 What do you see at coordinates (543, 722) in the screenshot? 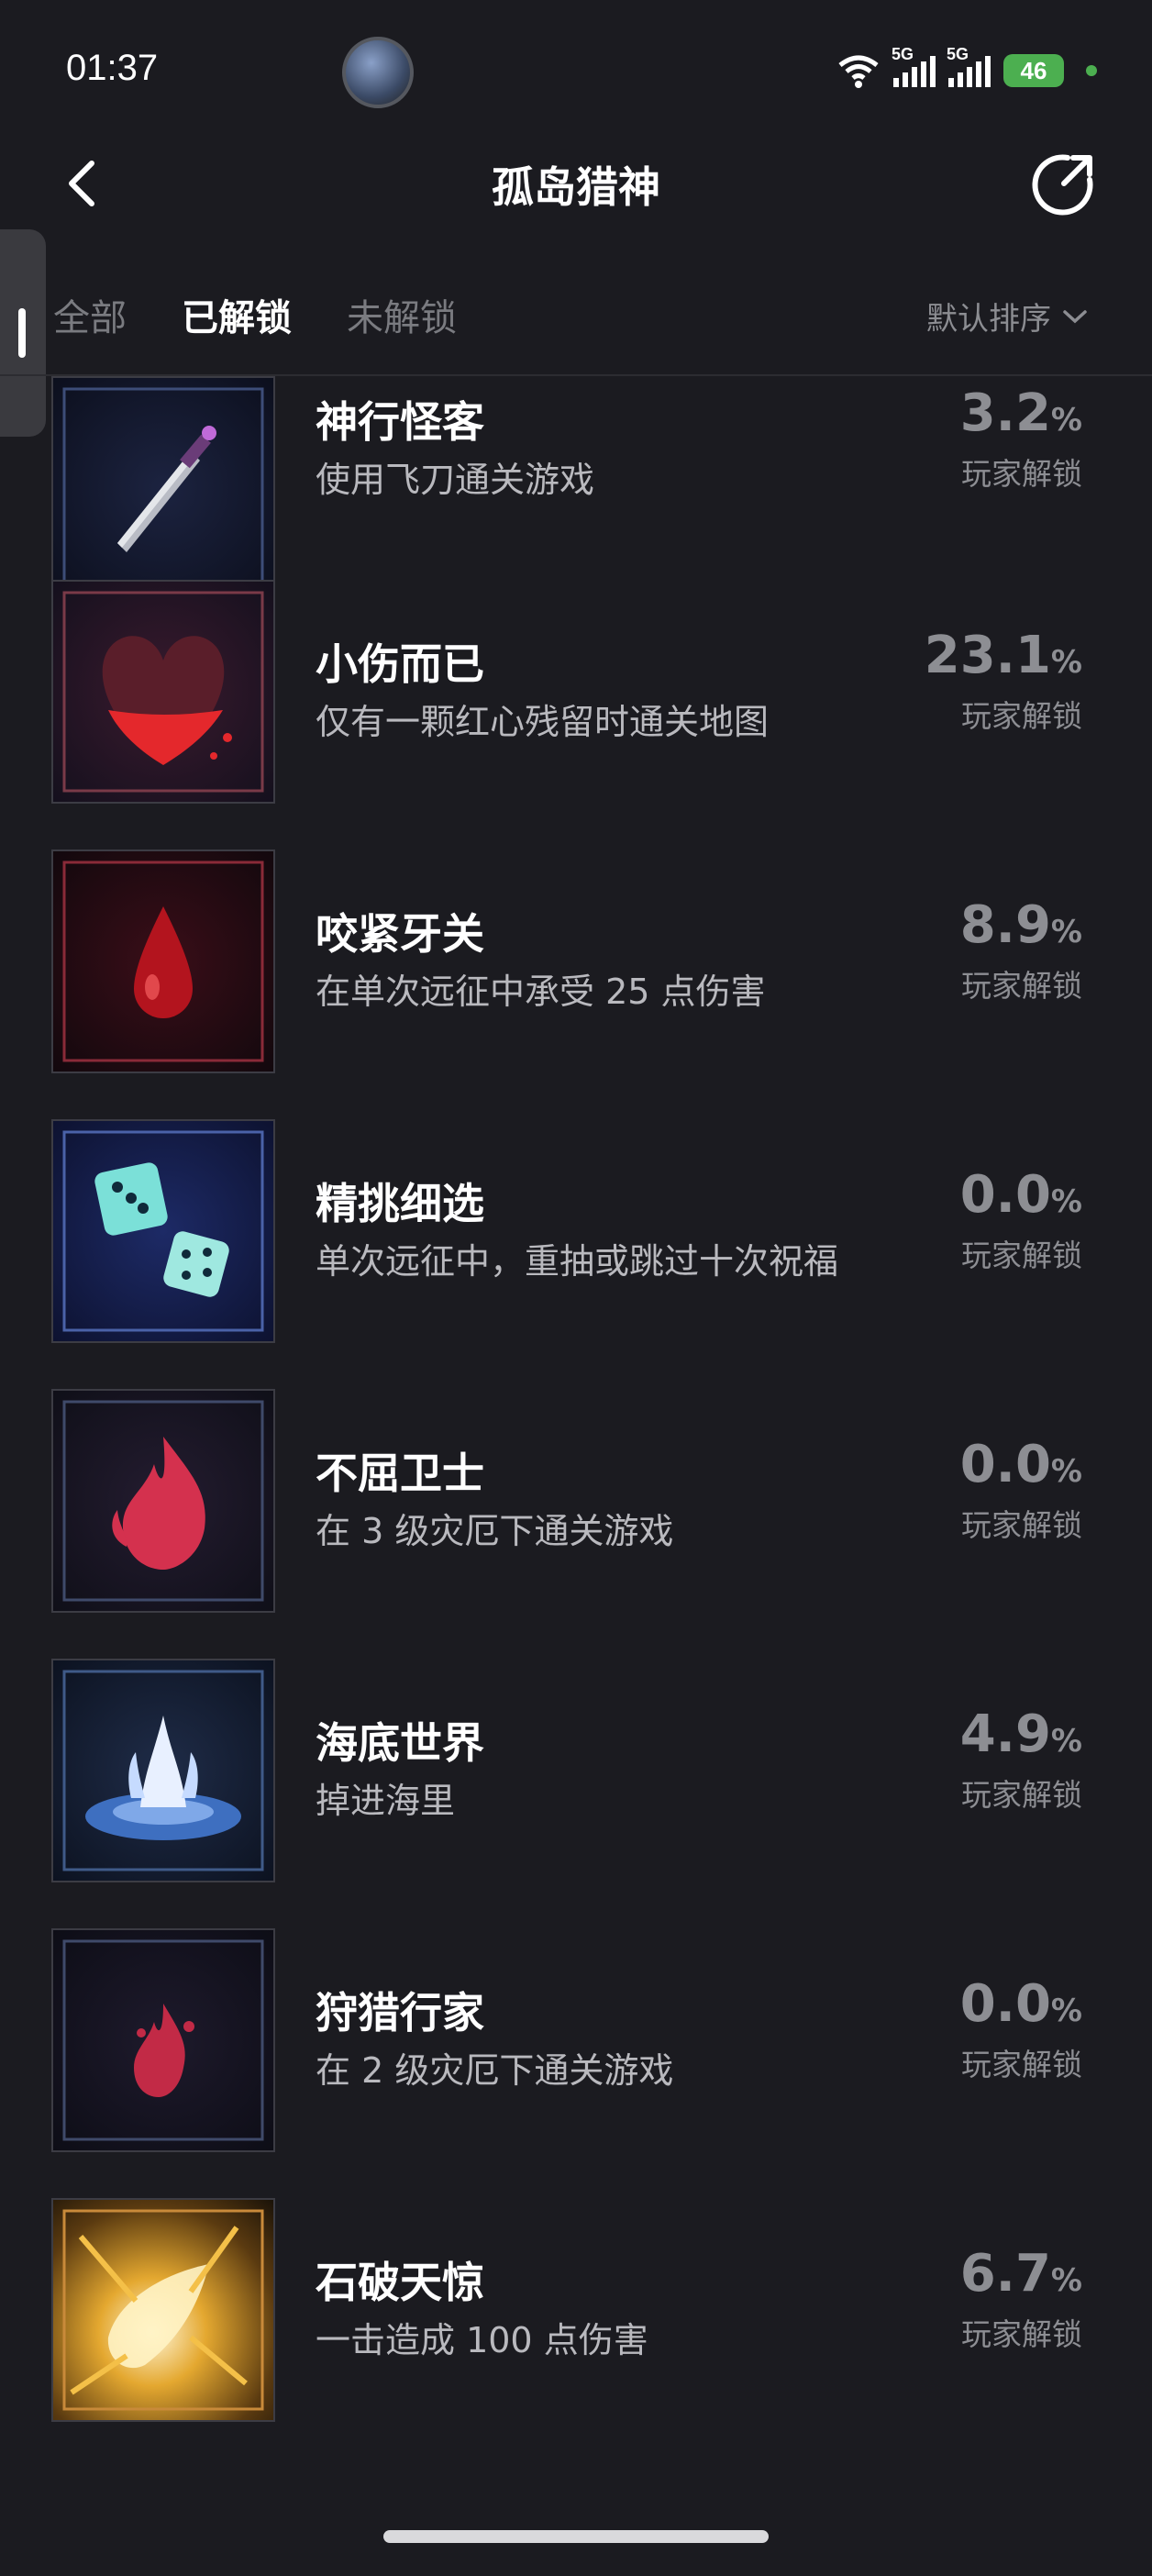
I see `achievement-desc: 仅有一颗红心残留时通关地图` at bounding box center [543, 722].